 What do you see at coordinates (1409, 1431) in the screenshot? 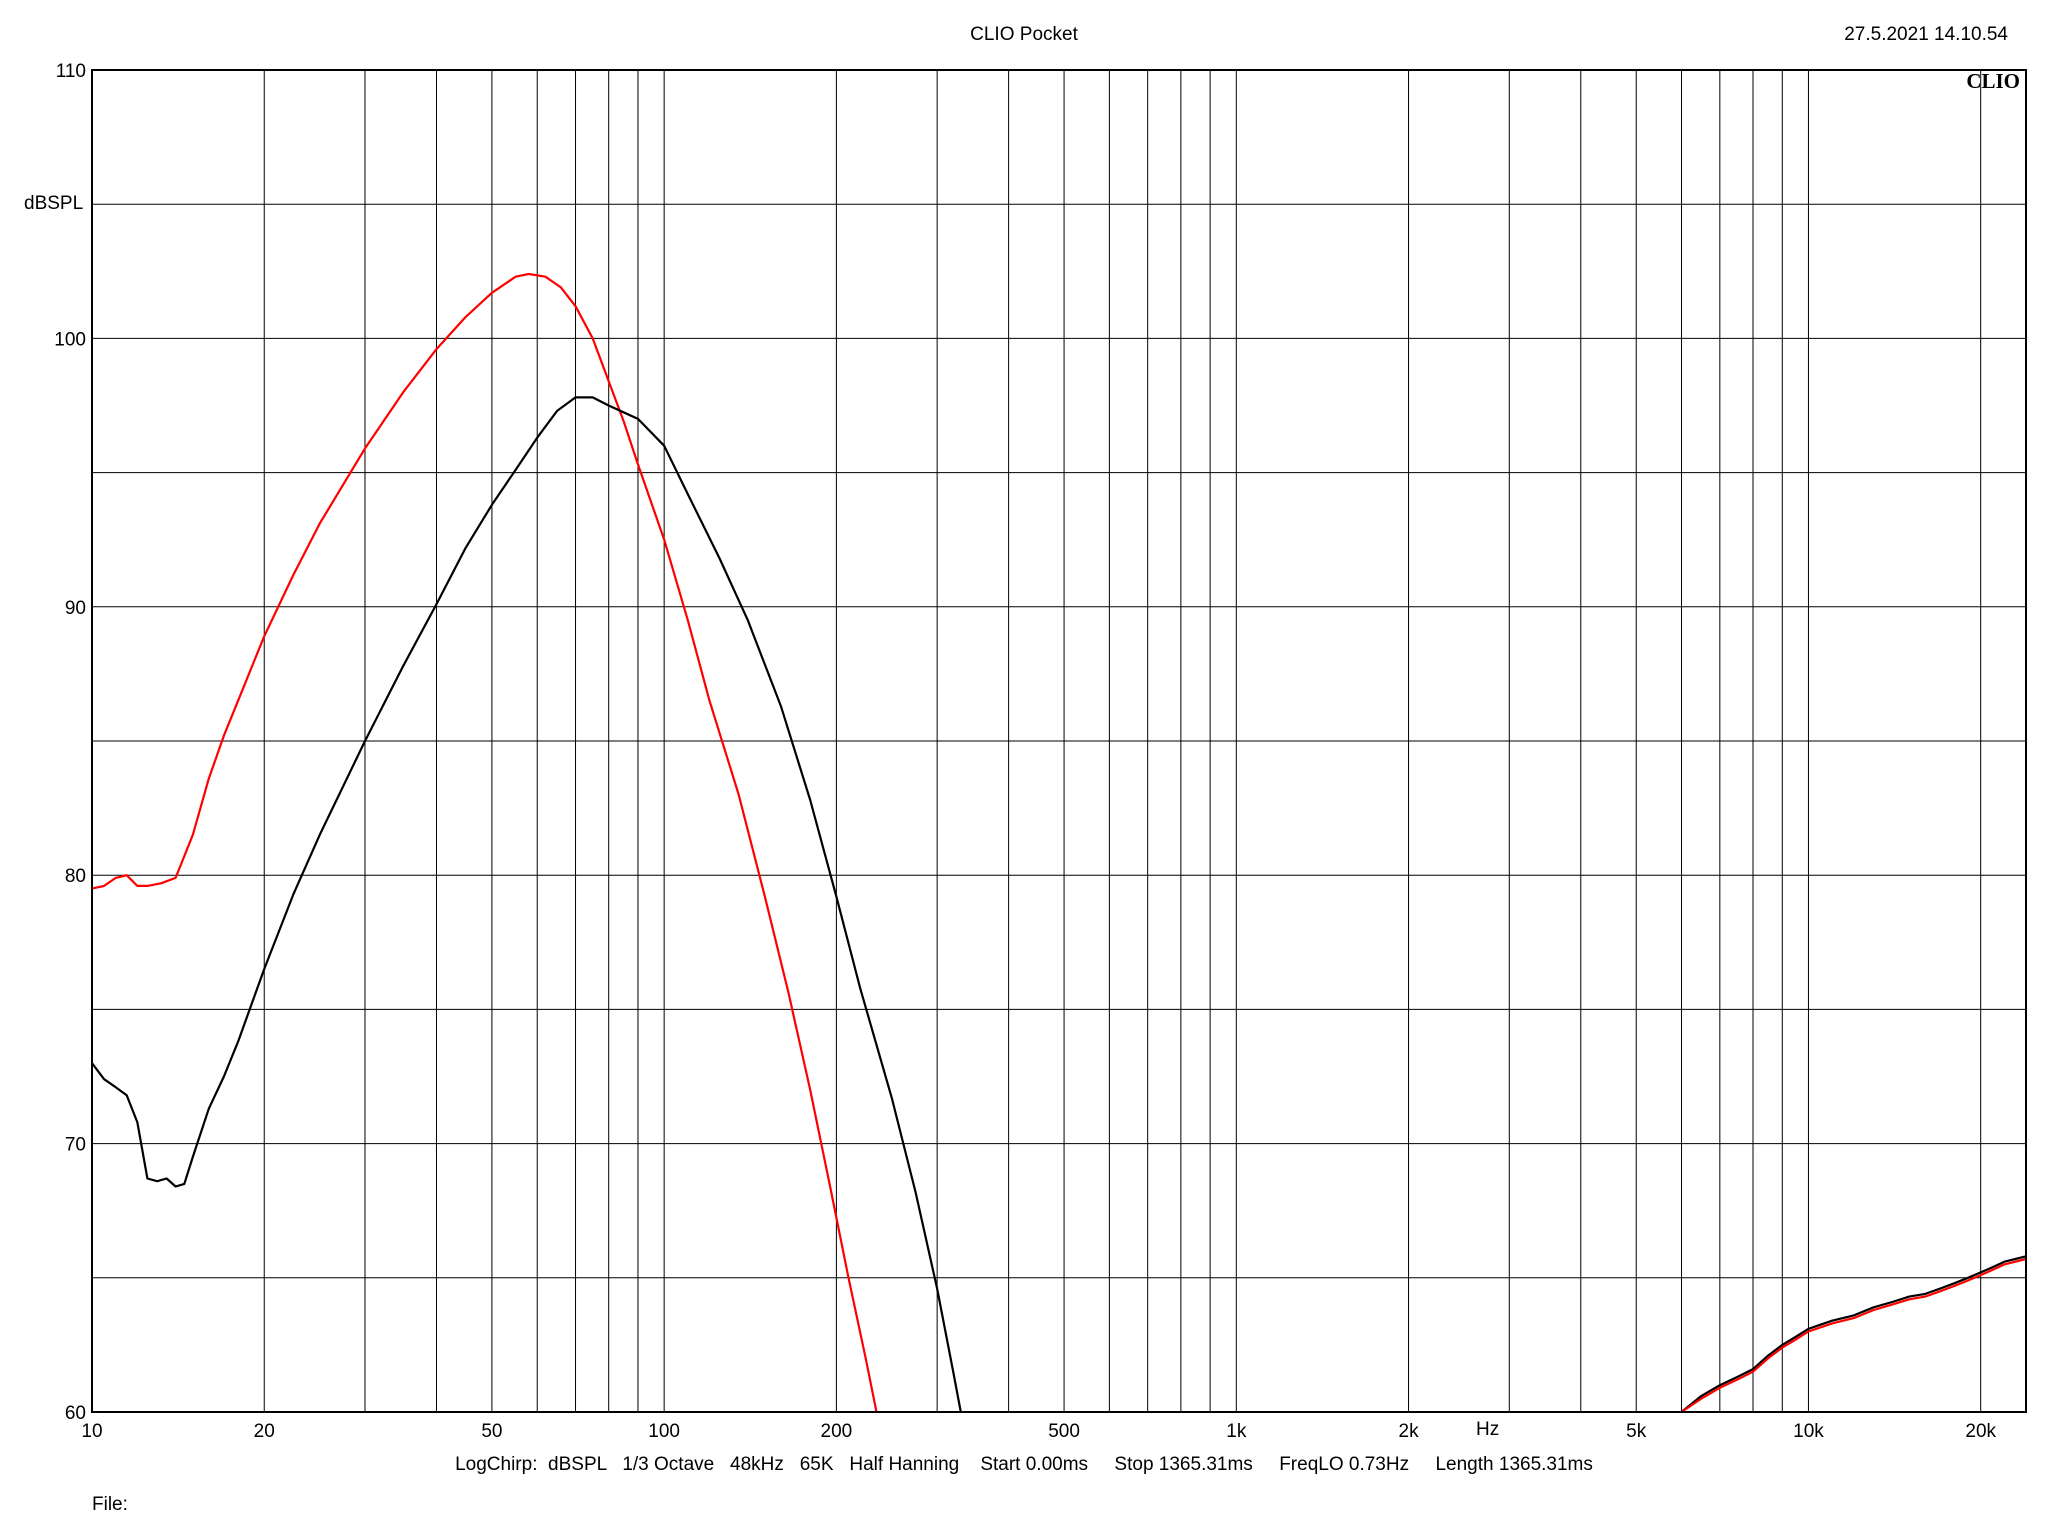
I see `x-tick-label: 2k` at bounding box center [1409, 1431].